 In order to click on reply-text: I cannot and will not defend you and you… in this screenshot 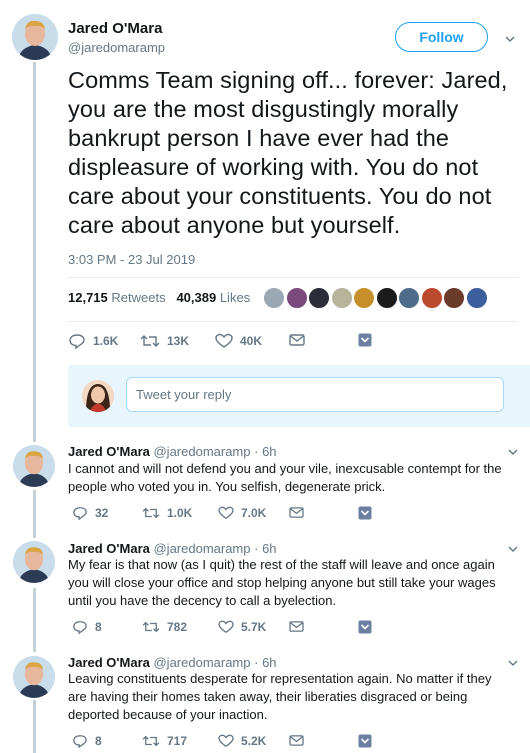, I will do `click(285, 477)`.